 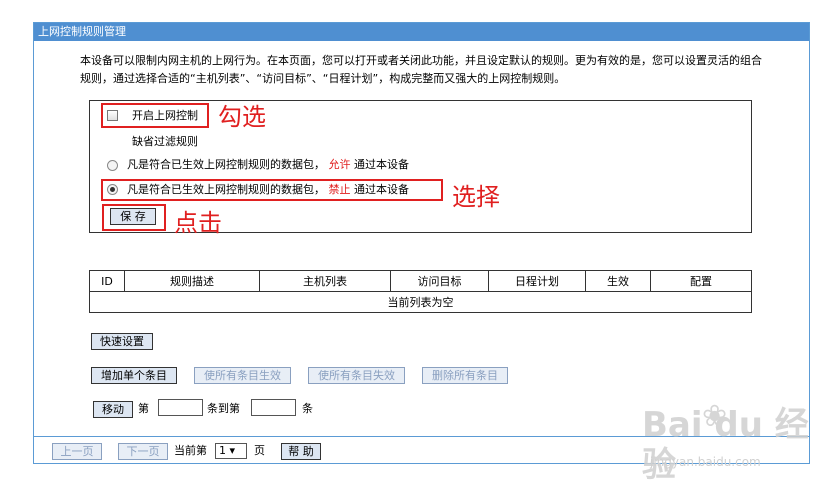 I want to click on deny-option-label: 凡是符合已生效上网控制规则的数据包， 禁止 通过本设备, so click(x=268, y=190).